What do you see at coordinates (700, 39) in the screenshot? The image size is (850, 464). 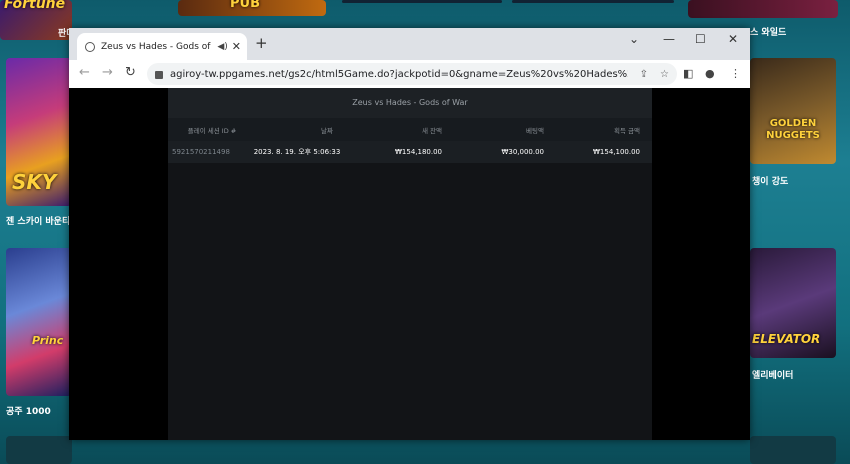 I see `maximize-button: ☐` at bounding box center [700, 39].